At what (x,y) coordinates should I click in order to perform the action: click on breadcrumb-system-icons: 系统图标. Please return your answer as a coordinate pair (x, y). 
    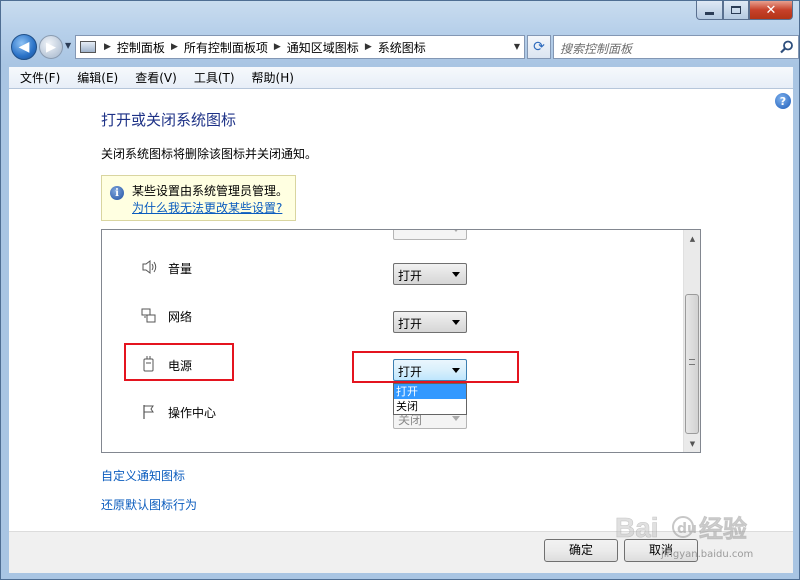
    Looking at the image, I should click on (402, 47).